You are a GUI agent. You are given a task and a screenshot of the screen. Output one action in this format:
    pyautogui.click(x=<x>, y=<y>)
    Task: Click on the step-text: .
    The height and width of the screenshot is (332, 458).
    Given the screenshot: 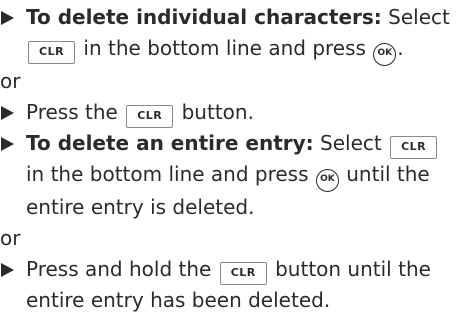 What is the action you would take?
    pyautogui.click(x=400, y=48)
    